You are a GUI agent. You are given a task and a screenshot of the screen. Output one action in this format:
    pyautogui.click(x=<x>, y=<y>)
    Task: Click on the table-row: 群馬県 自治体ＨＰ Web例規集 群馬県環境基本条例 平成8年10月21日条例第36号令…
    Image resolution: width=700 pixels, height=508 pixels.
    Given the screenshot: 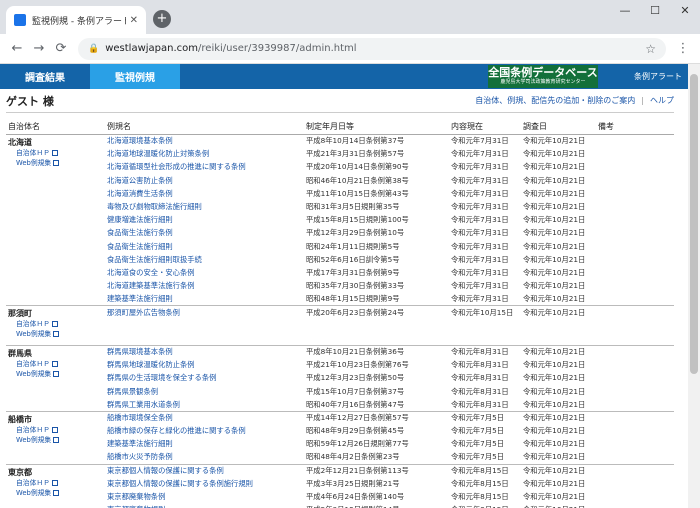 What is the action you would take?
    pyautogui.click(x=340, y=378)
    